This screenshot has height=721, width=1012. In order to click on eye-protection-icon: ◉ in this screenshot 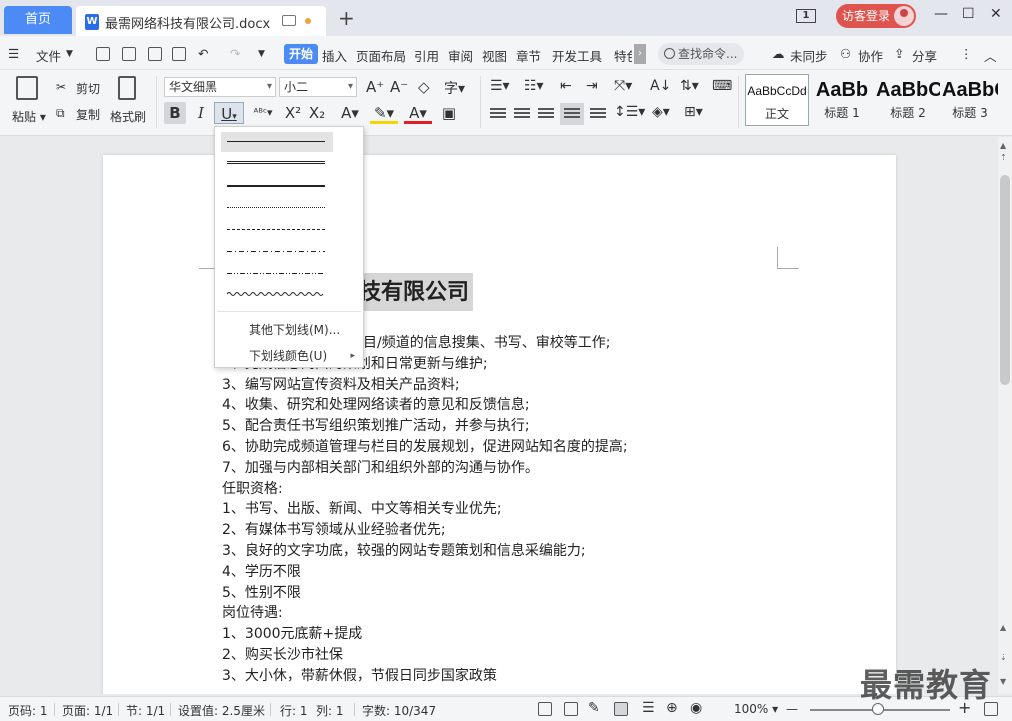, I will do `click(696, 708)`.